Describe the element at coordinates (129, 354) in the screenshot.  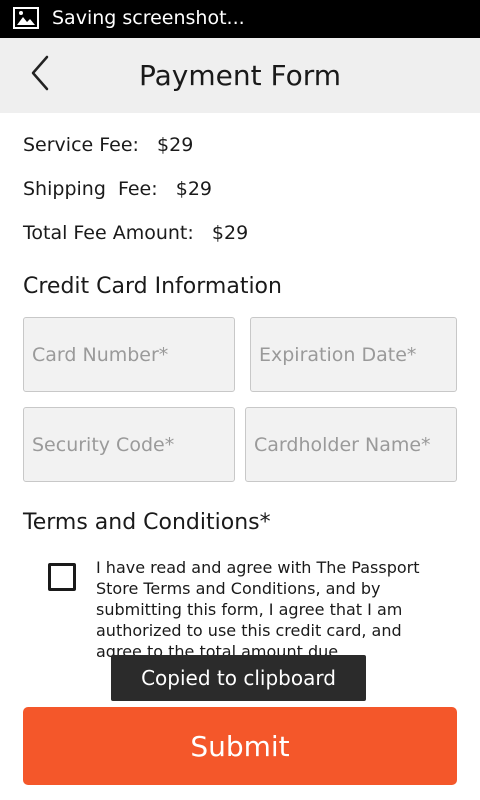
I see `card-number-field` at that location.